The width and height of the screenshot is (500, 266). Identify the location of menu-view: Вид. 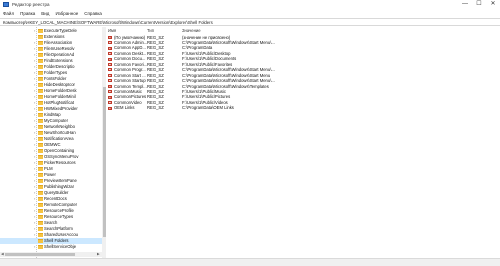
(45, 13).